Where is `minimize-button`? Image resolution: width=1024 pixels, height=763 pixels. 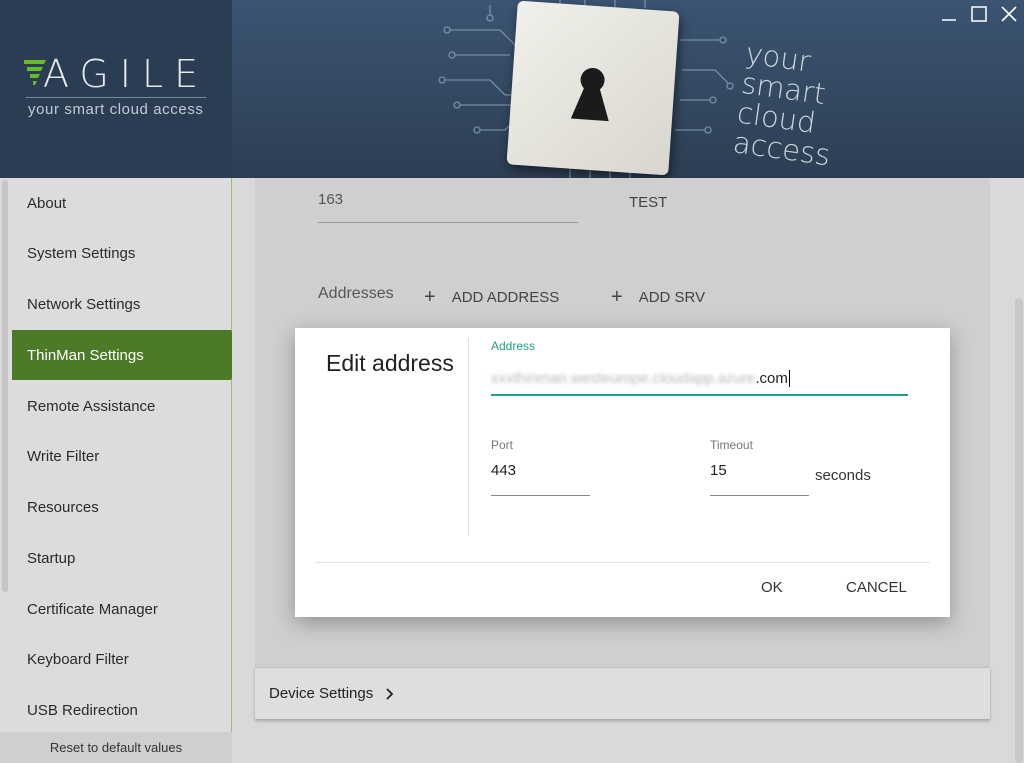
minimize-button is located at coordinates (949, 14).